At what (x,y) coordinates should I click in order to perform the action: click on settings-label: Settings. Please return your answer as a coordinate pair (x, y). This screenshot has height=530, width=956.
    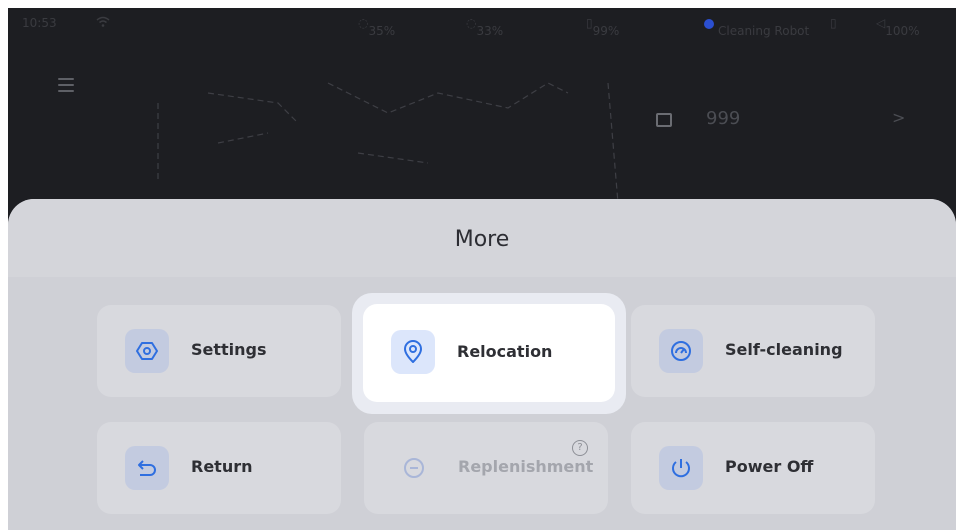
    Looking at the image, I should click on (229, 349).